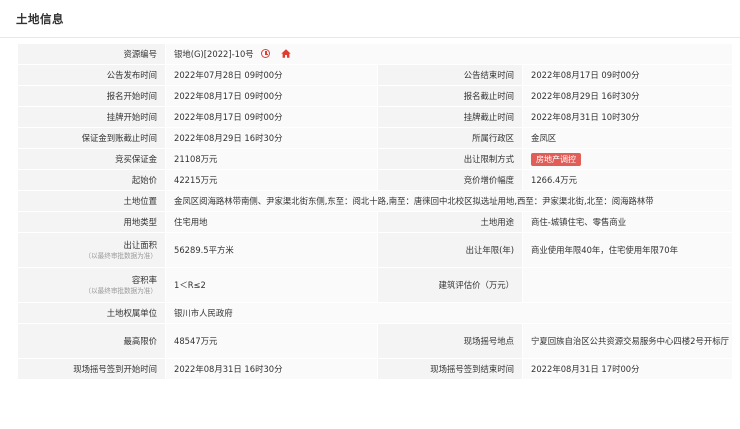 The width and height of the screenshot is (740, 429). I want to click on table-row: 土地权属单位 银川市人民政府, so click(375, 313).